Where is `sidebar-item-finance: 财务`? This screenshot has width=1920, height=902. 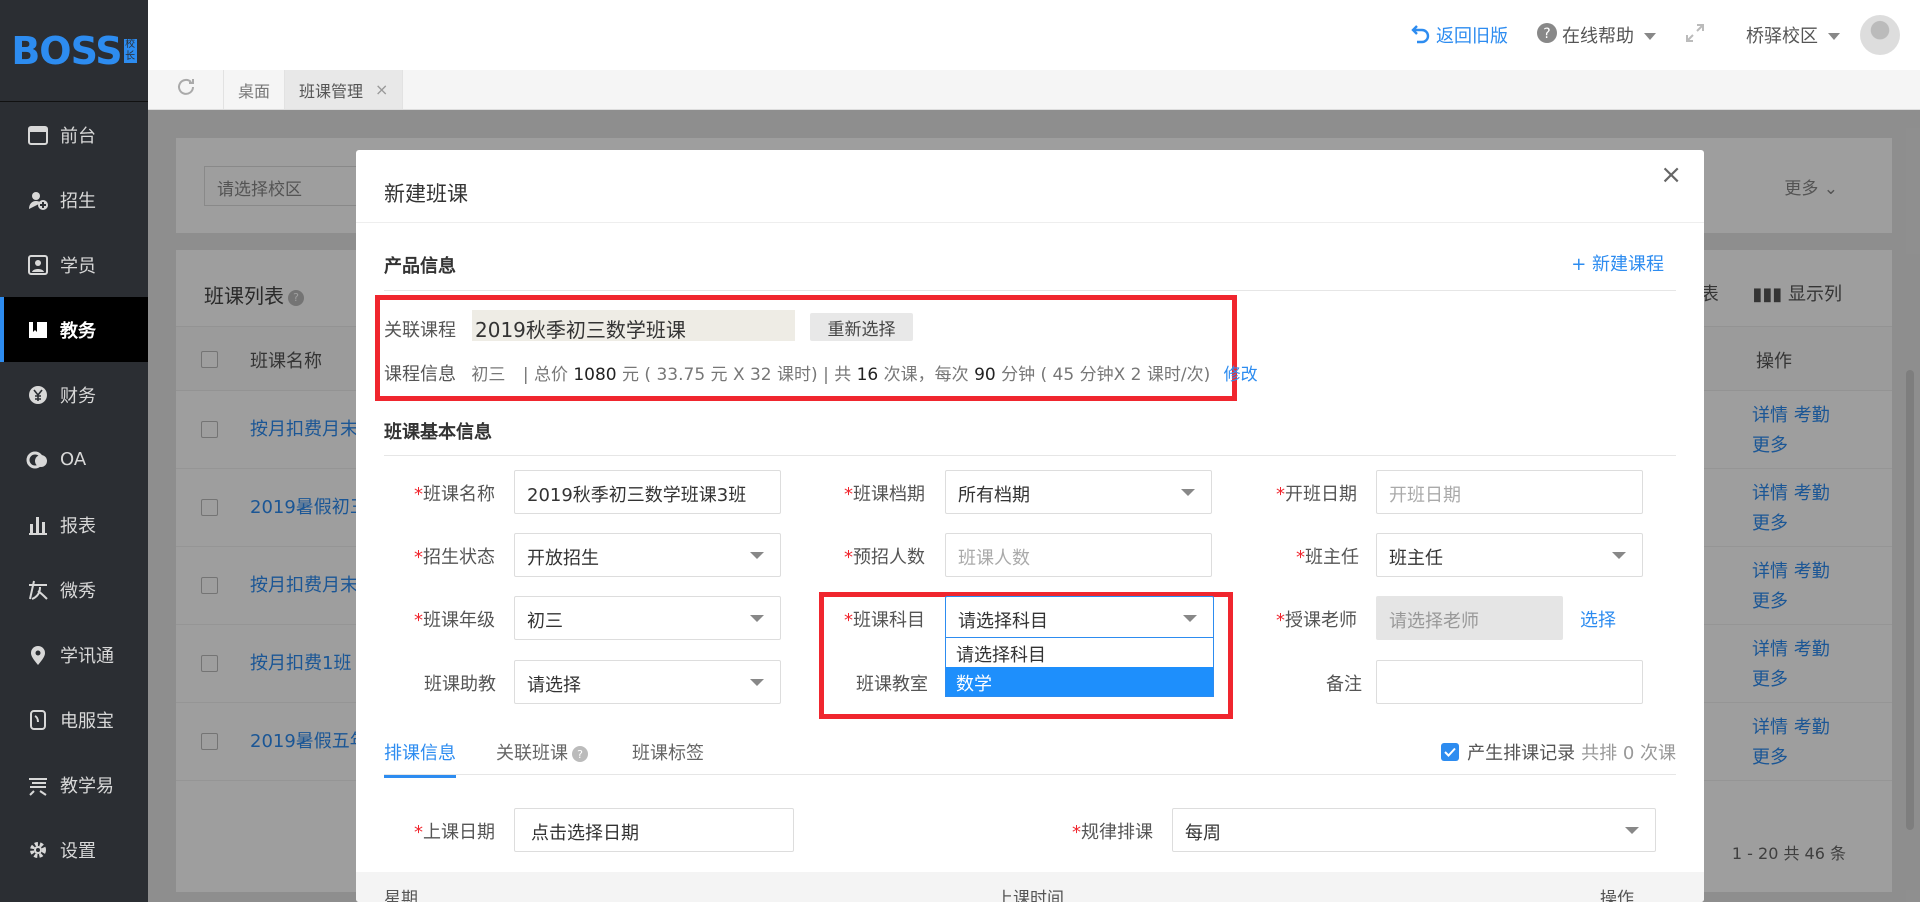 sidebar-item-finance: 财务 is located at coordinates (74, 394).